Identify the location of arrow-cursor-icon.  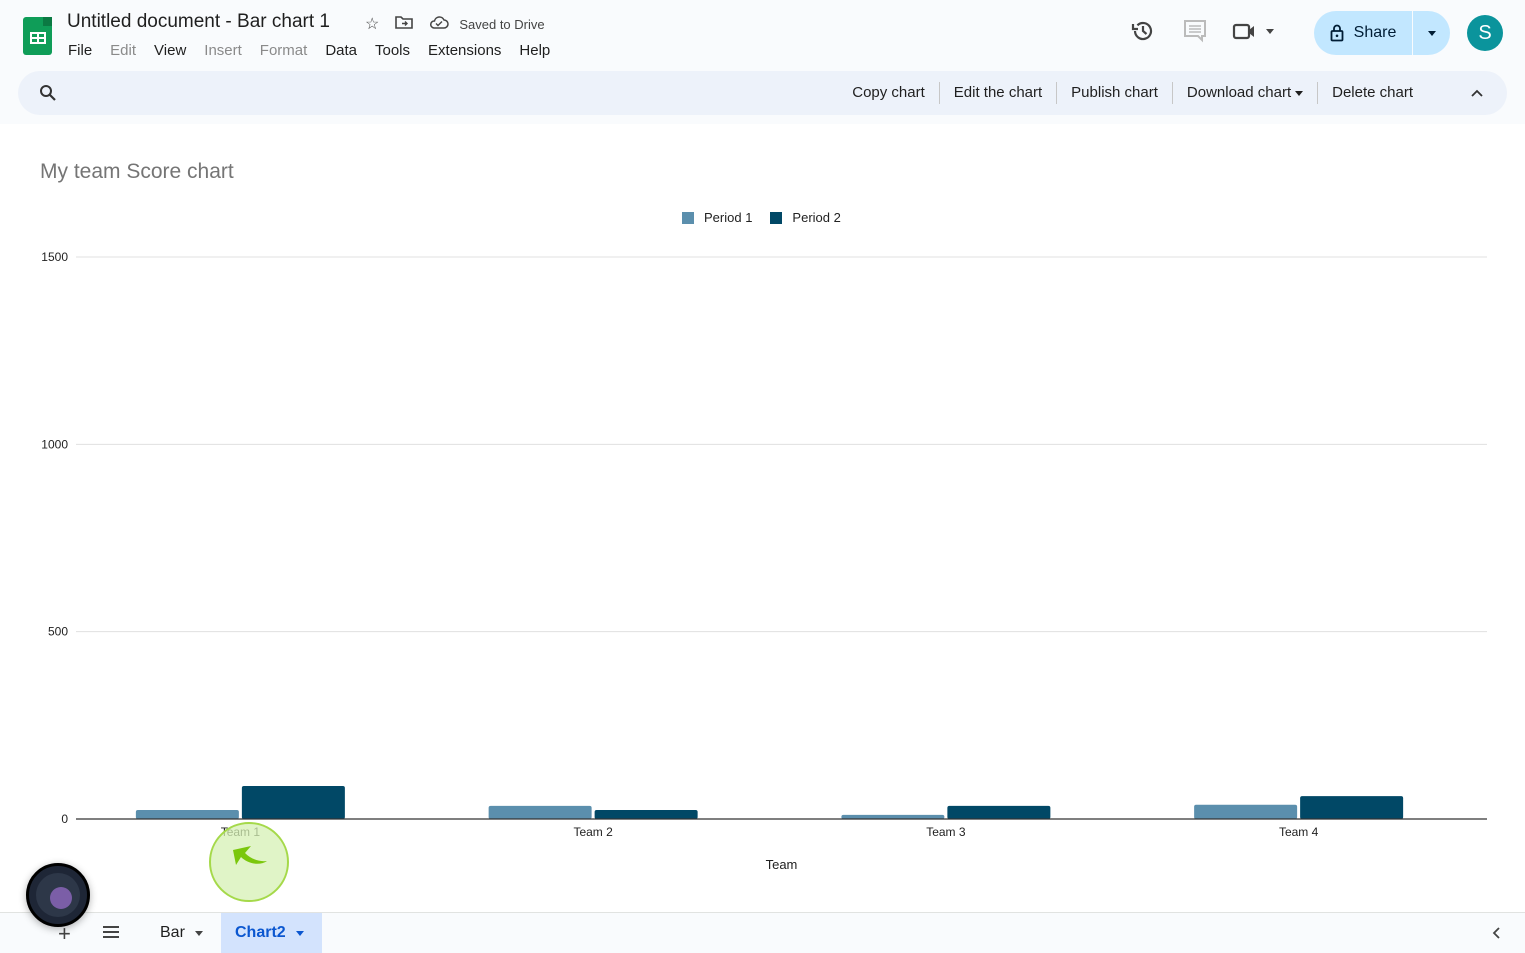
(250, 855).